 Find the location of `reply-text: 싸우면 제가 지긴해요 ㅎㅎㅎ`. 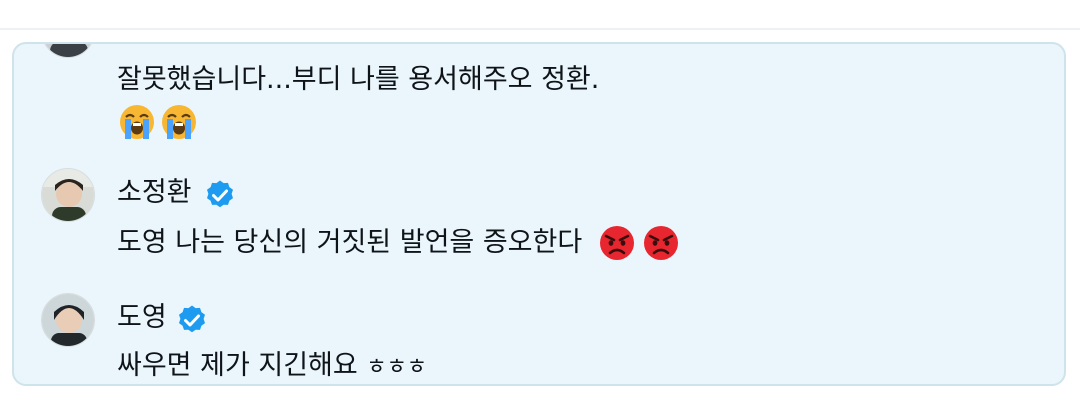

reply-text: 싸우면 제가 지긴해요 ㅎㅎㅎ is located at coordinates (272, 366).